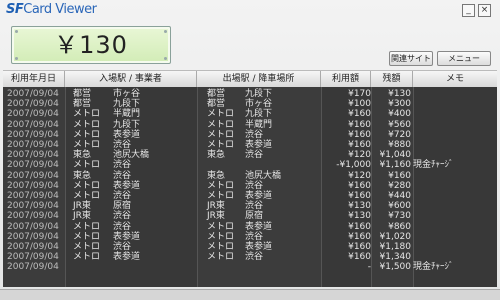  I want to click on menu-button: メニュー, so click(464, 58).